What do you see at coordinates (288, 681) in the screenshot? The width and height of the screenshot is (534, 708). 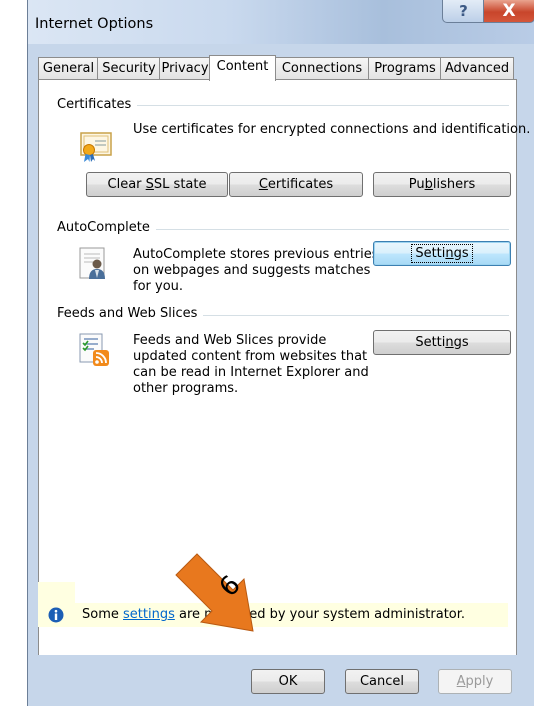 I see `ok-button: OK` at bounding box center [288, 681].